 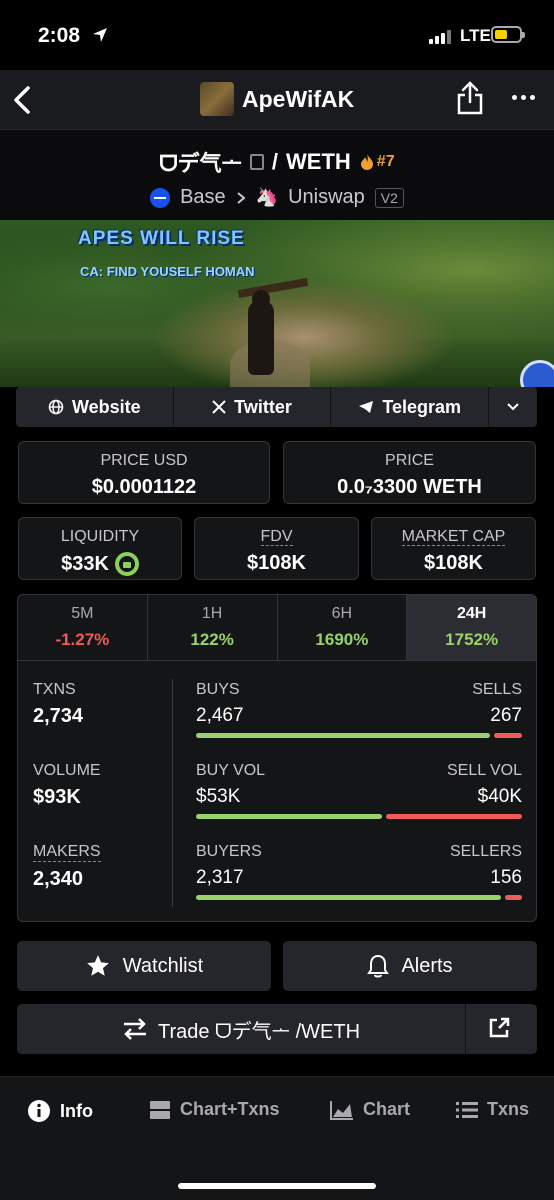 I want to click on stats-divider, so click(x=172, y=793).